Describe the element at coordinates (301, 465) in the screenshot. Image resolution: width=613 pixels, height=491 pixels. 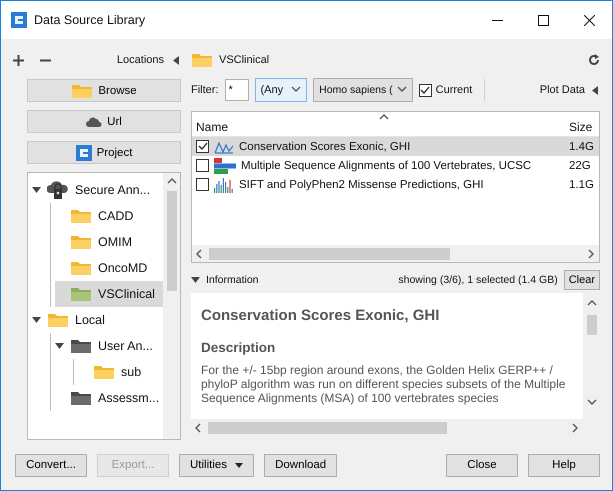
I see `action-button: Download` at that location.